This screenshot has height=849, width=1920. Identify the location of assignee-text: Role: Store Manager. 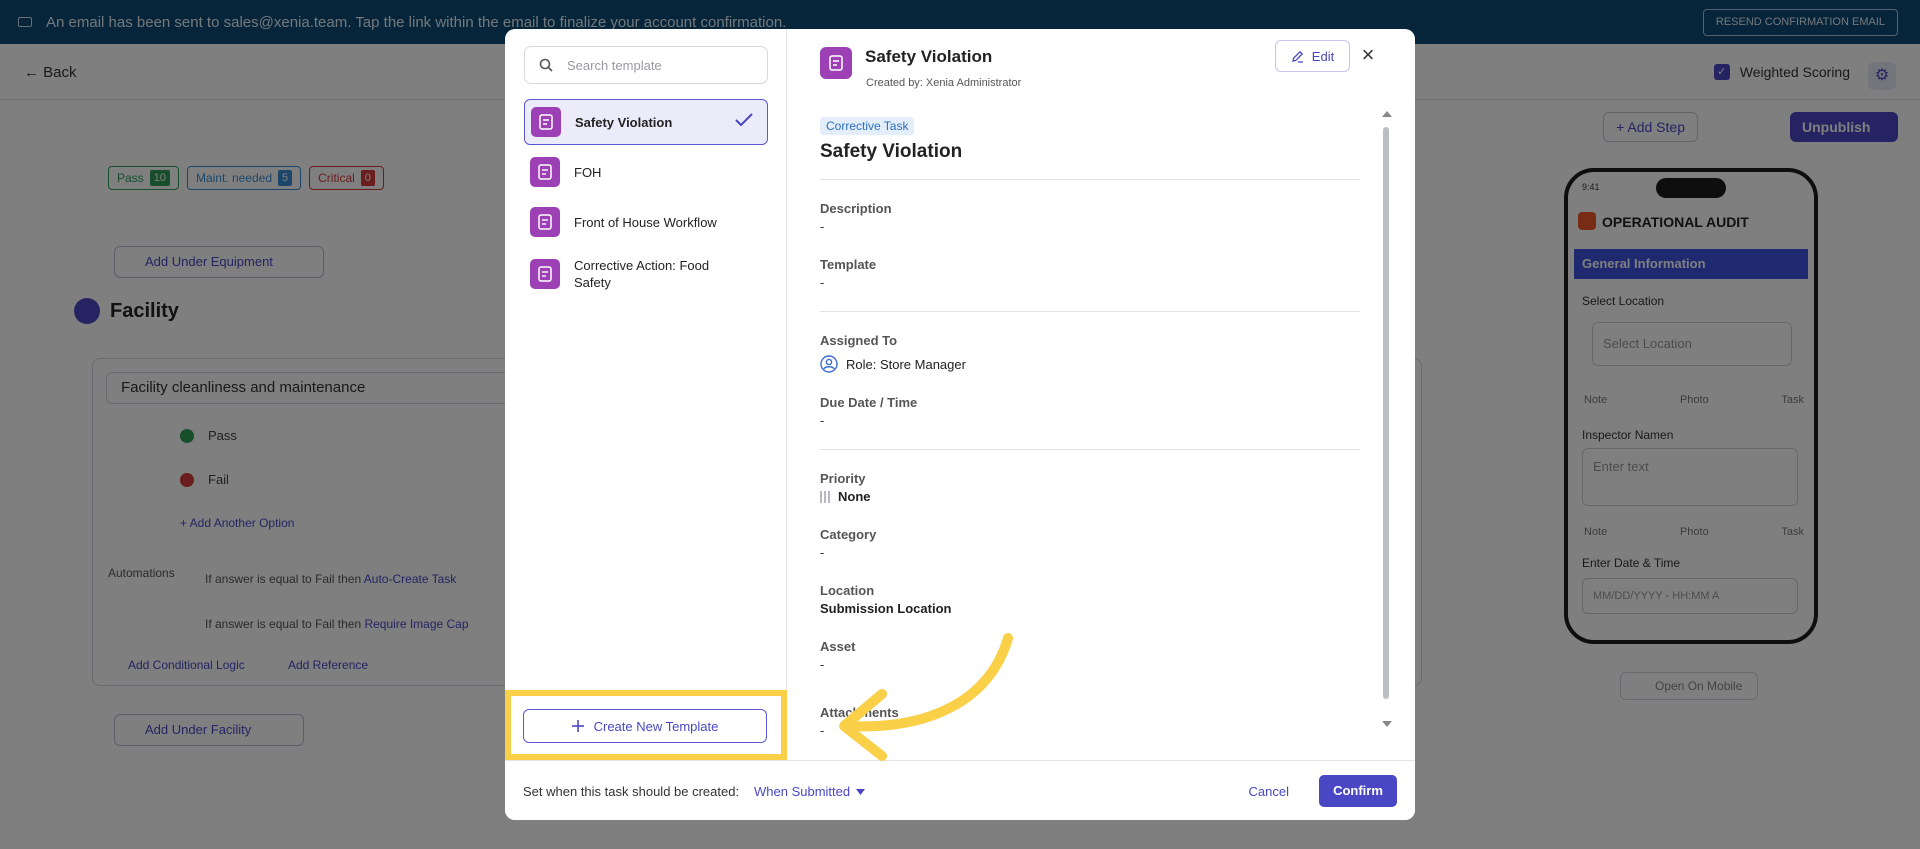
(906, 364).